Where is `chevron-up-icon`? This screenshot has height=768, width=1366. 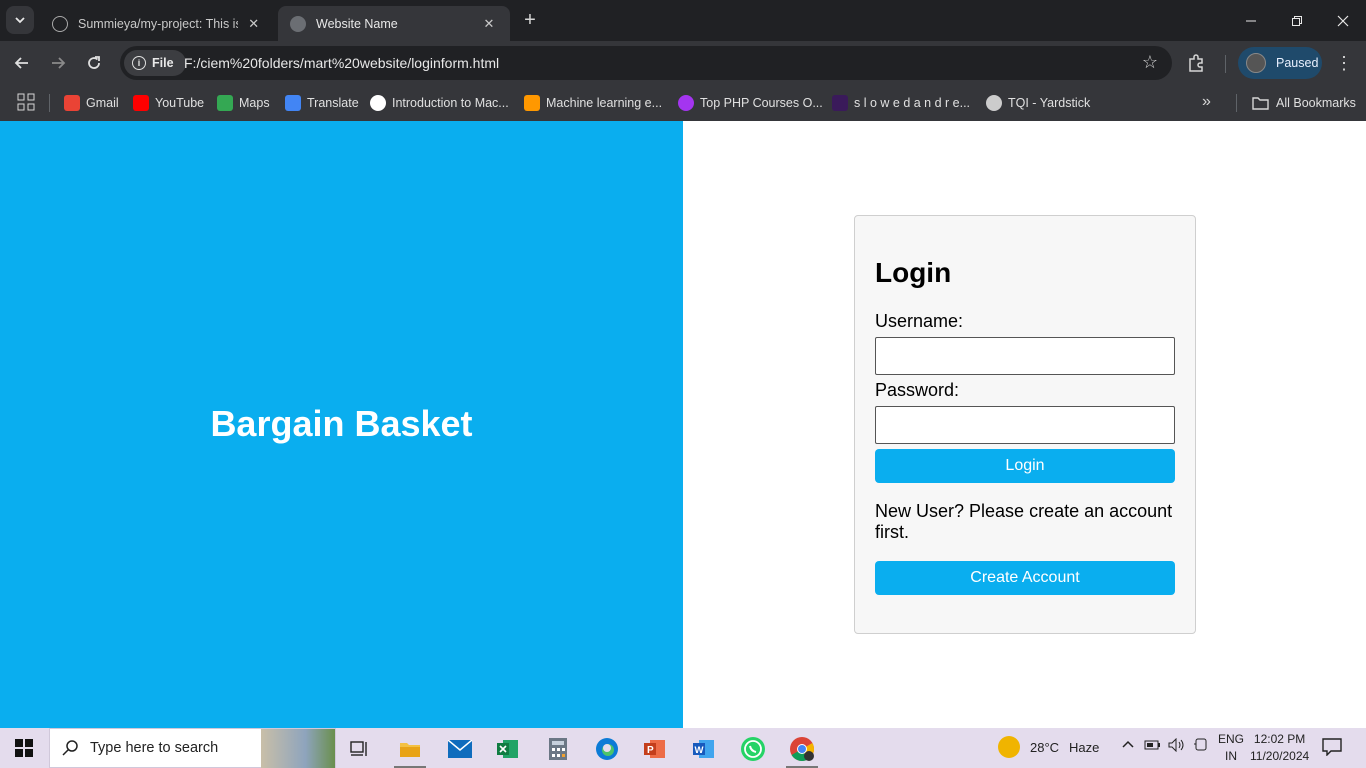
chevron-up-icon is located at coordinates (1128, 744).